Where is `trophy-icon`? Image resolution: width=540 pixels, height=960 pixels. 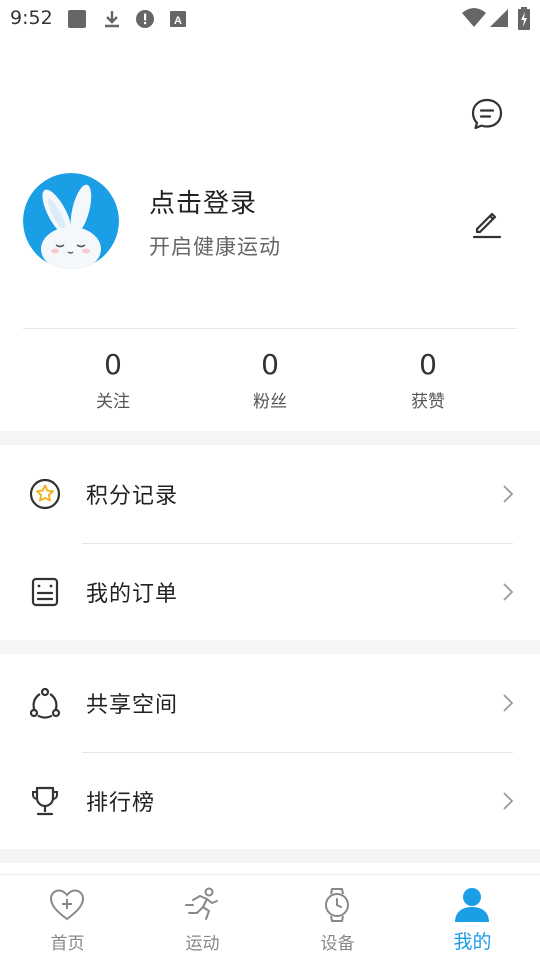
trophy-icon is located at coordinates (45, 801).